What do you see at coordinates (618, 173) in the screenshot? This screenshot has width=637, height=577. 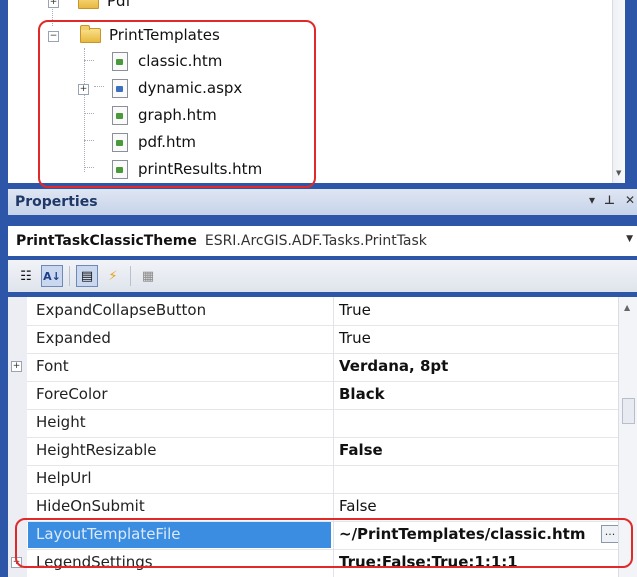 I see `scroll-down-icon: ▼` at bounding box center [618, 173].